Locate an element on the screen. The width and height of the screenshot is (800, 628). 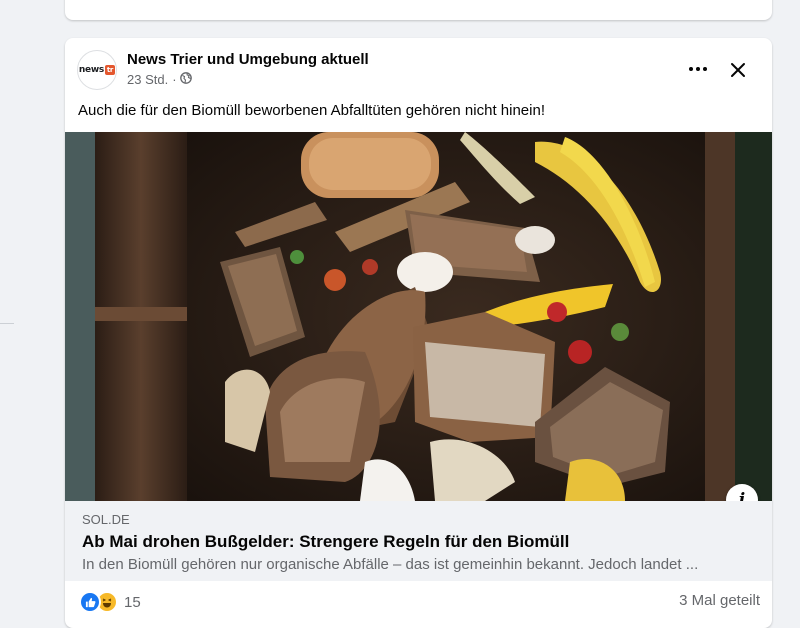
share-count: 3 Mal geteilt is located at coordinates (719, 600).